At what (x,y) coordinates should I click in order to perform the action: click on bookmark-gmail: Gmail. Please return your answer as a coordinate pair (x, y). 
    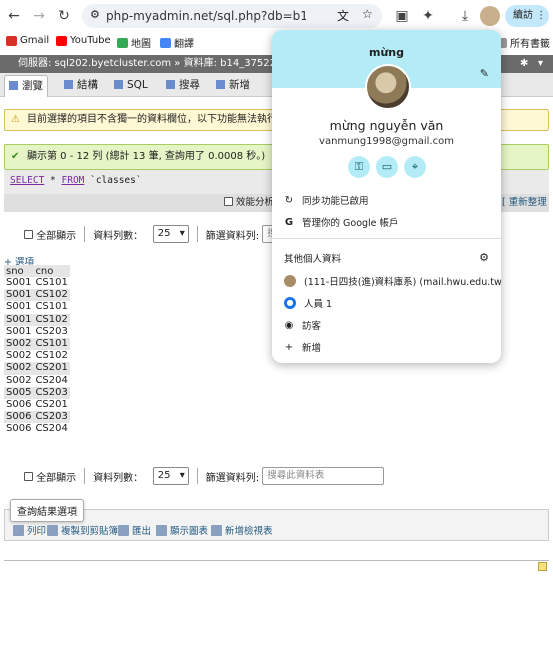
    Looking at the image, I should click on (27, 40).